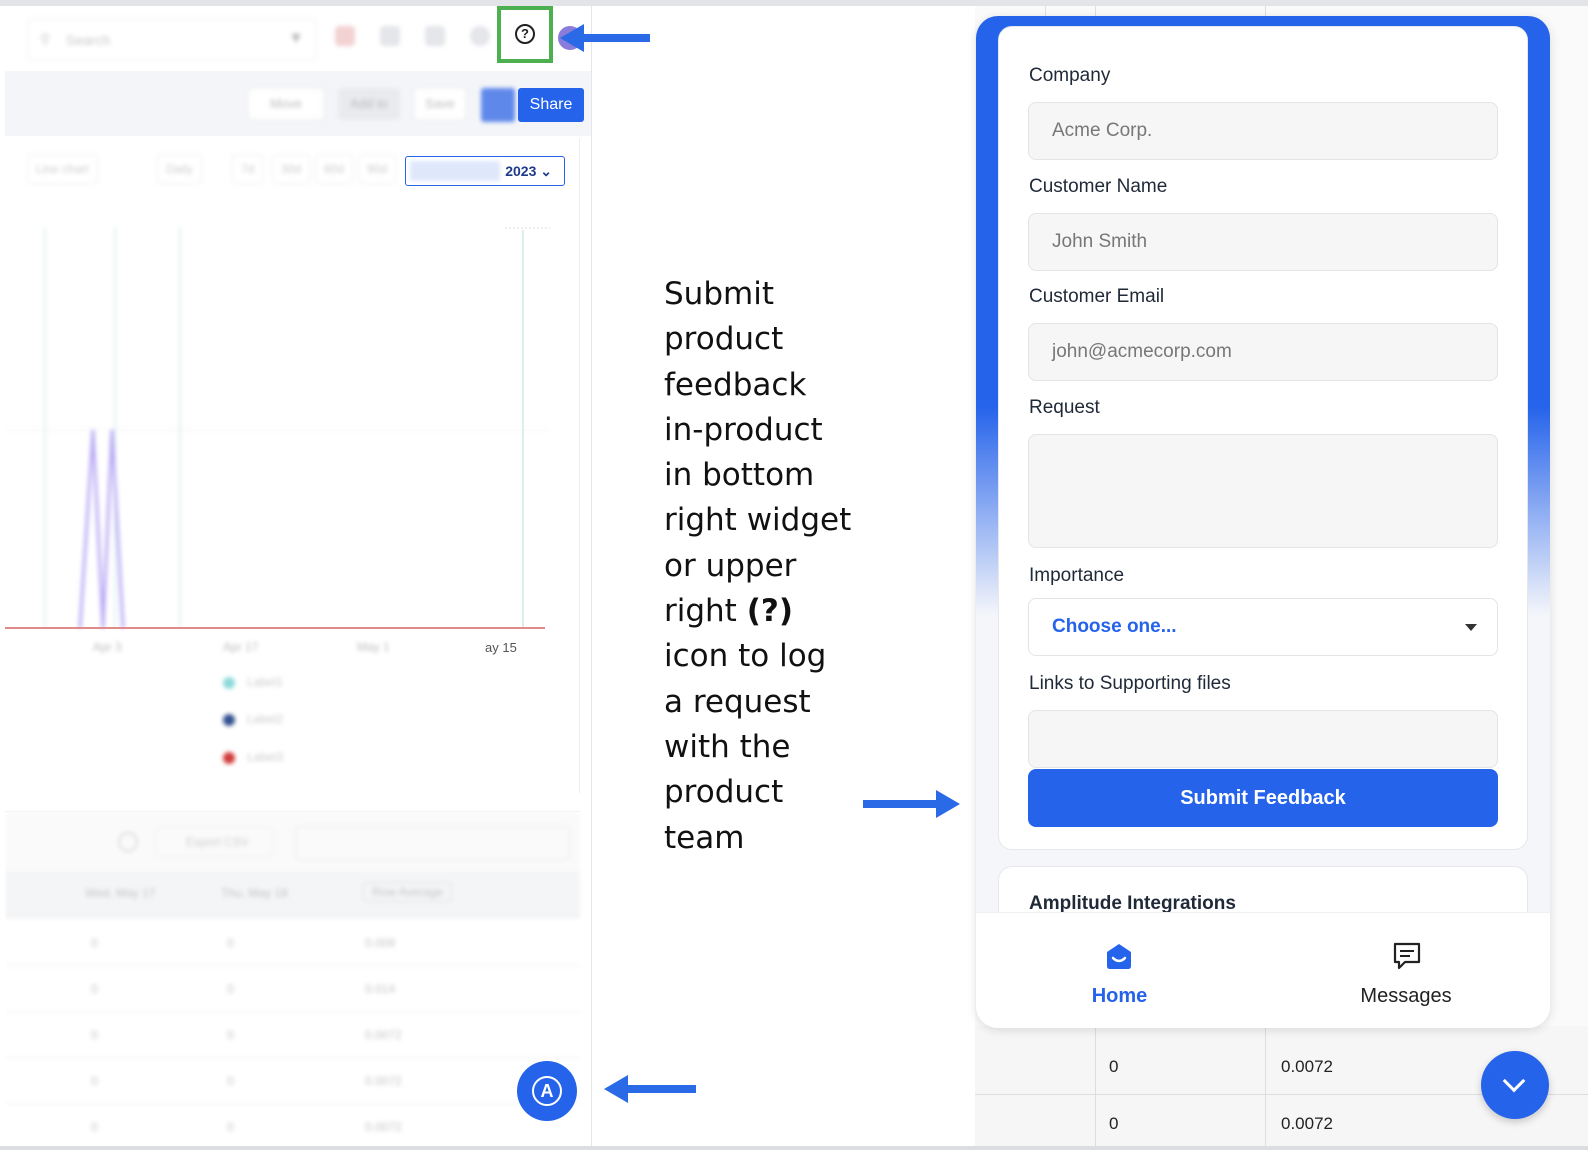  I want to click on instruction-line: or upper, so click(730, 565).